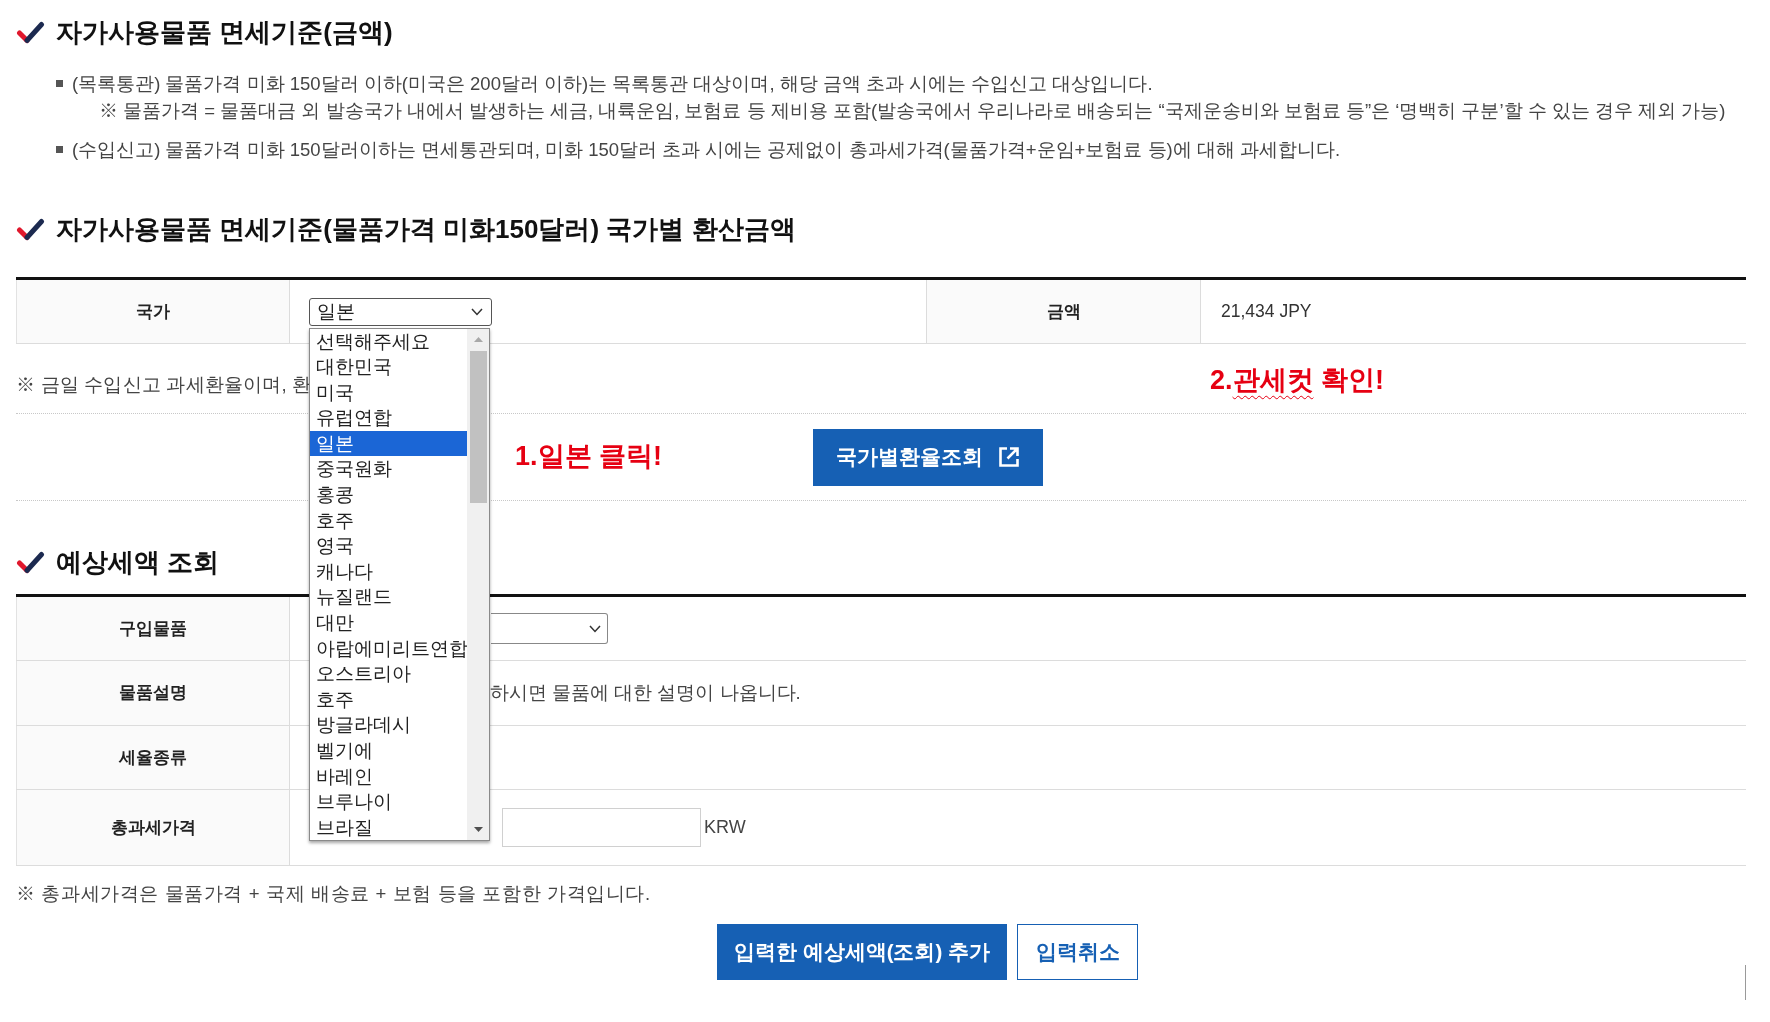  I want to click on annotation-text: 1.일본 클릭!, so click(588, 456).